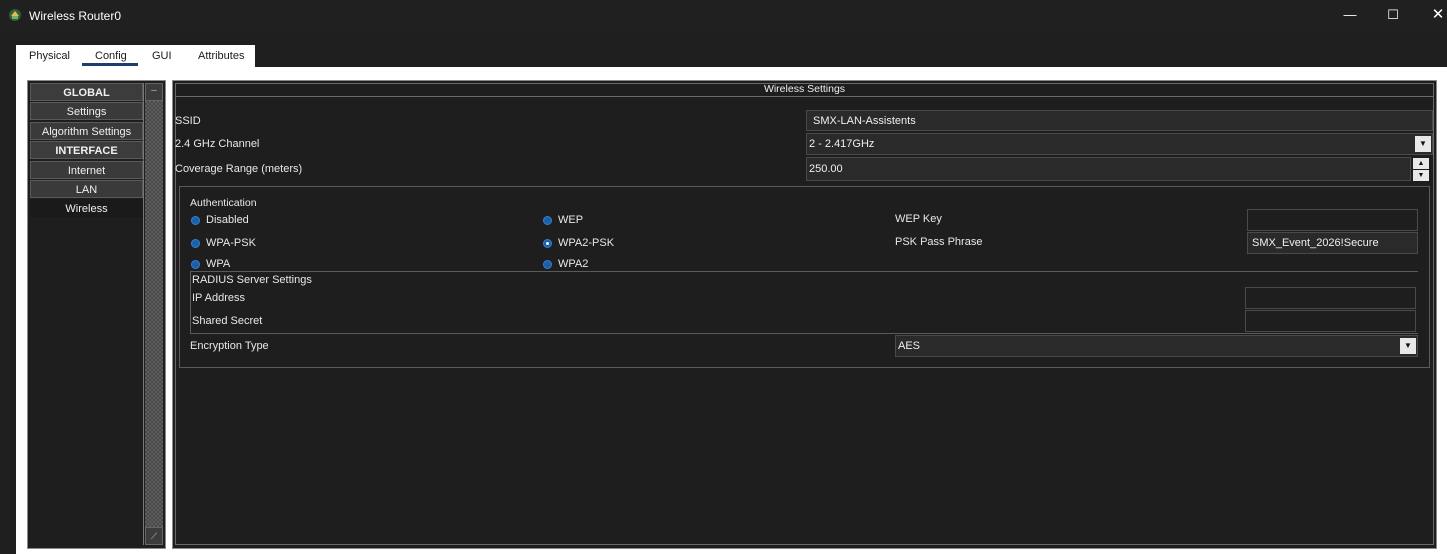 The height and width of the screenshot is (554, 1447). What do you see at coordinates (1421, 163) in the screenshot?
I see `spin-up-icon: ▲` at bounding box center [1421, 163].